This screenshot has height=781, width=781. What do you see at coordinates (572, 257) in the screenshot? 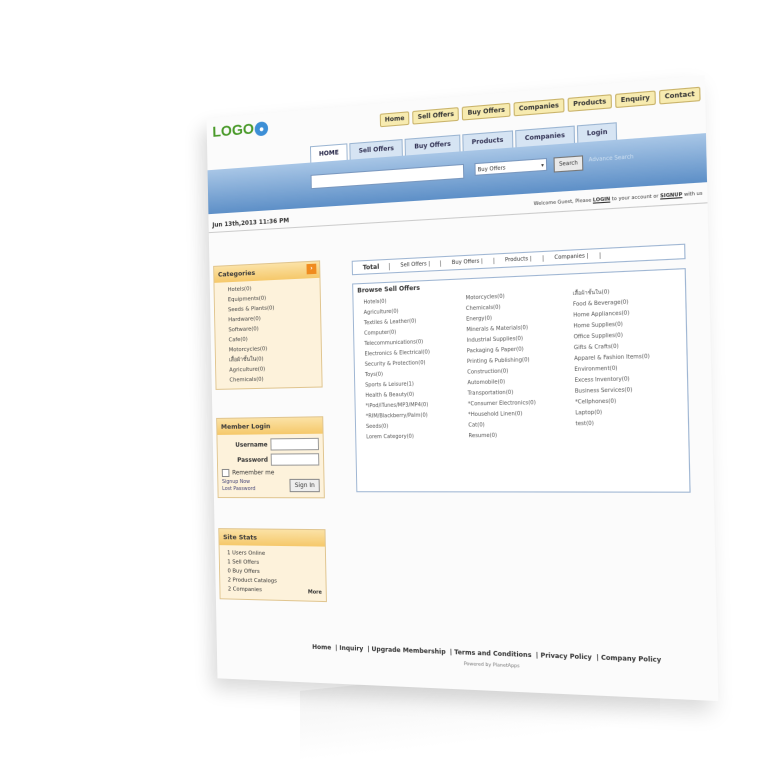
I see `total-companies: Companies |` at bounding box center [572, 257].